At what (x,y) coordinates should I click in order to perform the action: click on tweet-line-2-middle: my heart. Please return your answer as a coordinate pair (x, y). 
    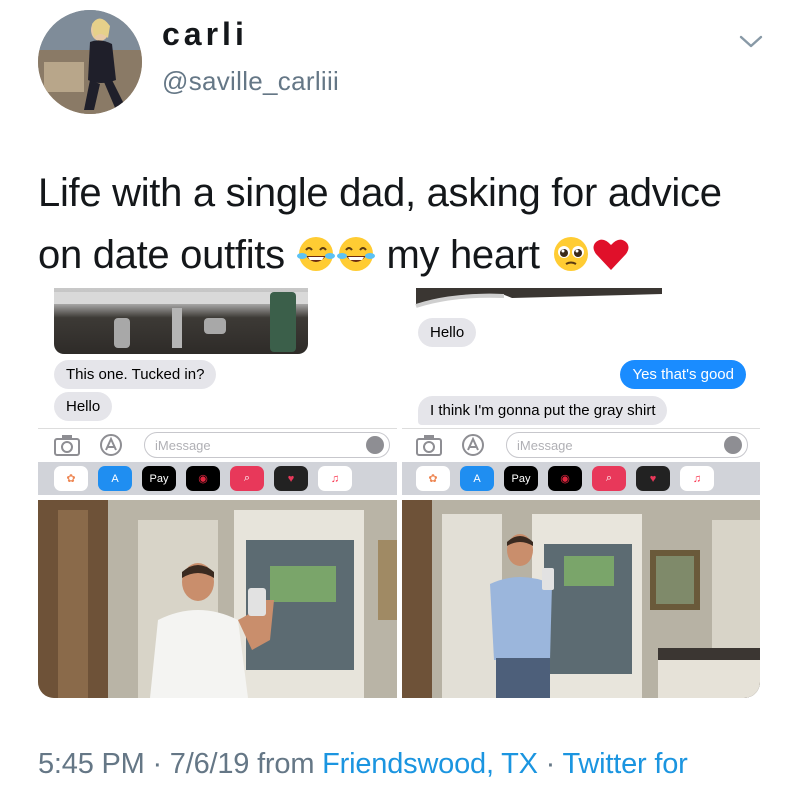
    Looking at the image, I should click on (463, 255).